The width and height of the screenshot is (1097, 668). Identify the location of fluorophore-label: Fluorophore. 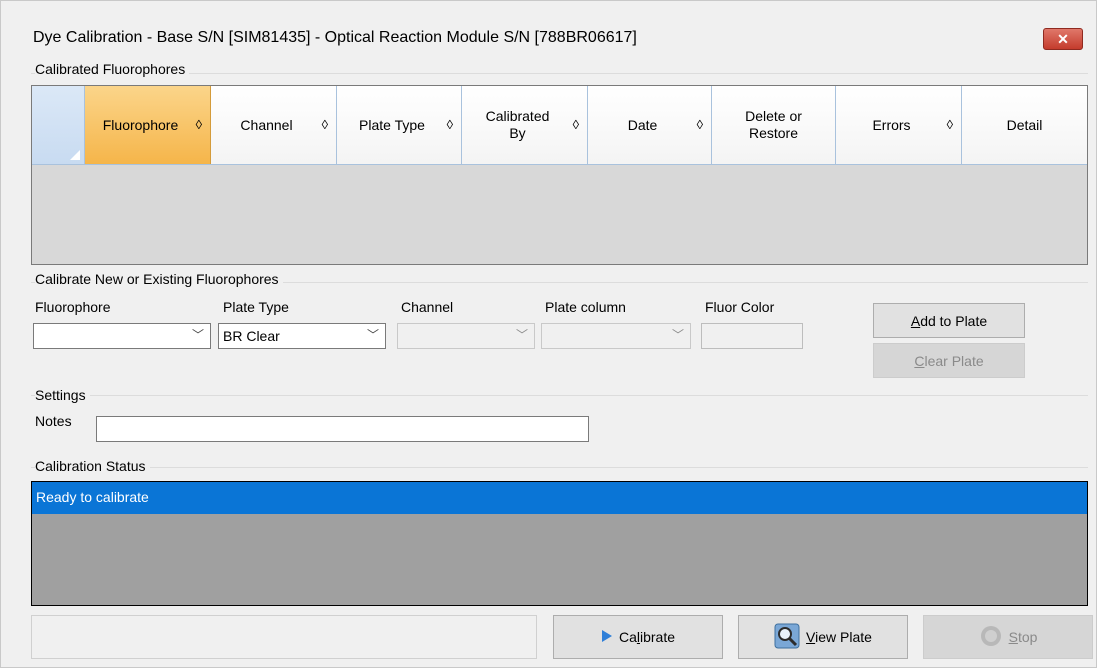
(73, 307).